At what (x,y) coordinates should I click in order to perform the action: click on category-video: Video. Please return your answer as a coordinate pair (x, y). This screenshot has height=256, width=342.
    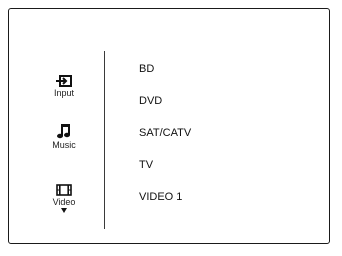
    Looking at the image, I should click on (64, 198).